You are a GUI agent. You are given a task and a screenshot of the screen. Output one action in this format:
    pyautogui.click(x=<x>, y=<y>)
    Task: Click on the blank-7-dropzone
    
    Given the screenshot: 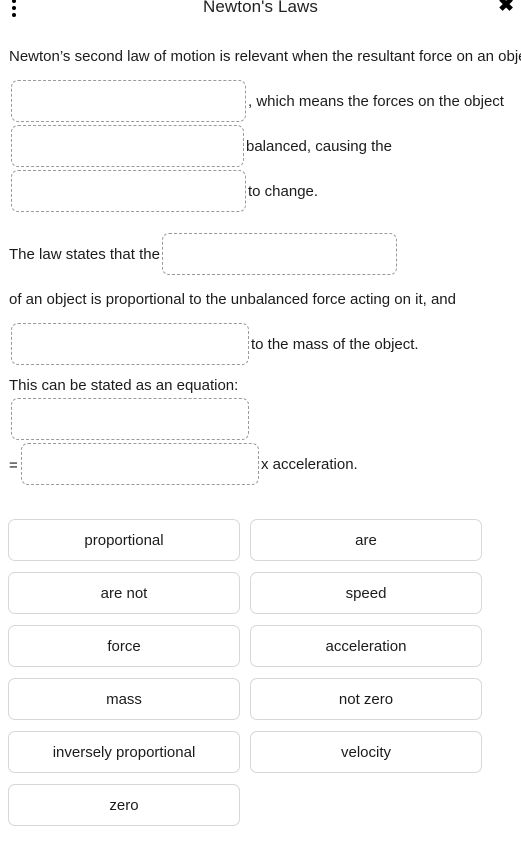 What is the action you would take?
    pyautogui.click(x=140, y=464)
    